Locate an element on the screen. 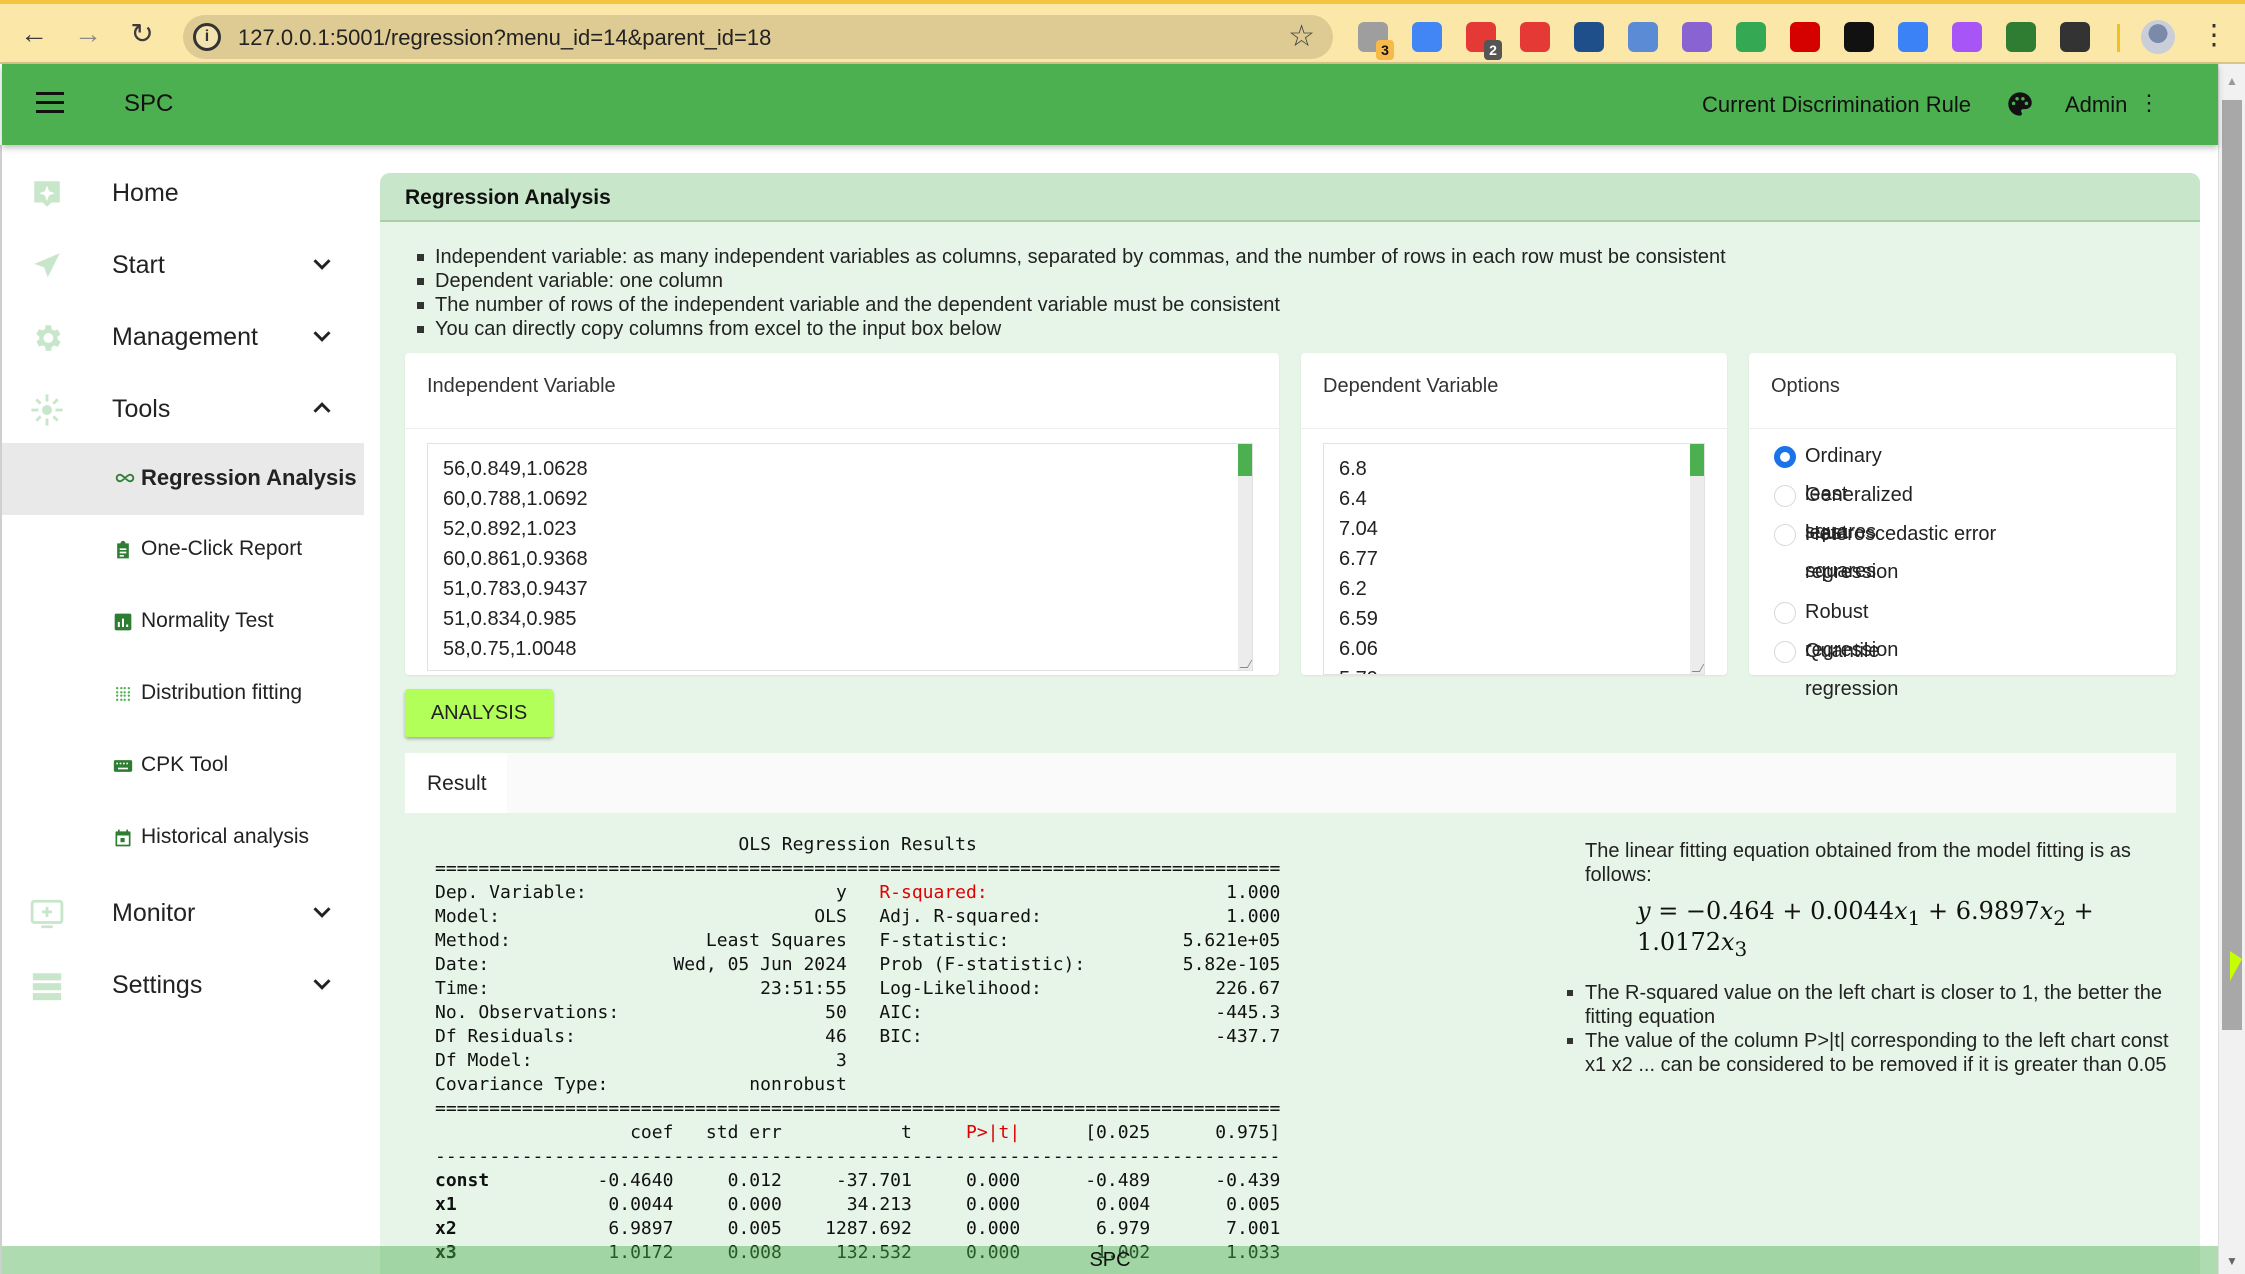 This screenshot has height=1274, width=2245. ext-blue-chart-icon is located at coordinates (1913, 37).